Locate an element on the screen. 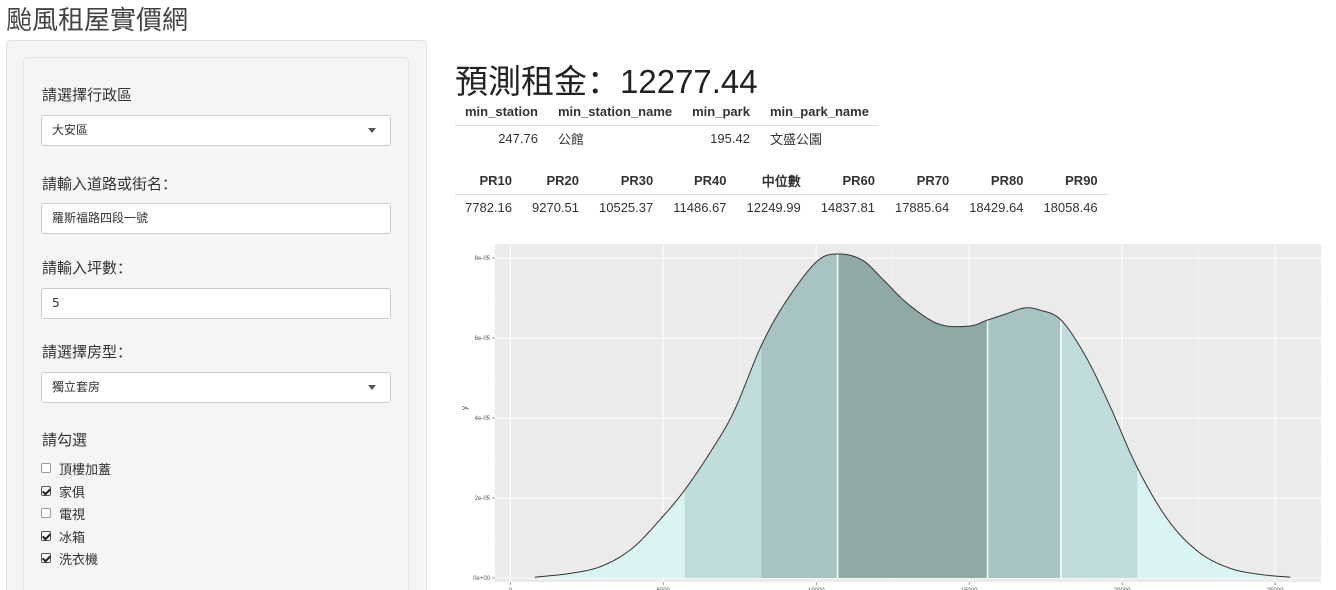 Image resolution: width=1336 pixels, height=590 pixels. table-cell: 17885.64 is located at coordinates (922, 207).